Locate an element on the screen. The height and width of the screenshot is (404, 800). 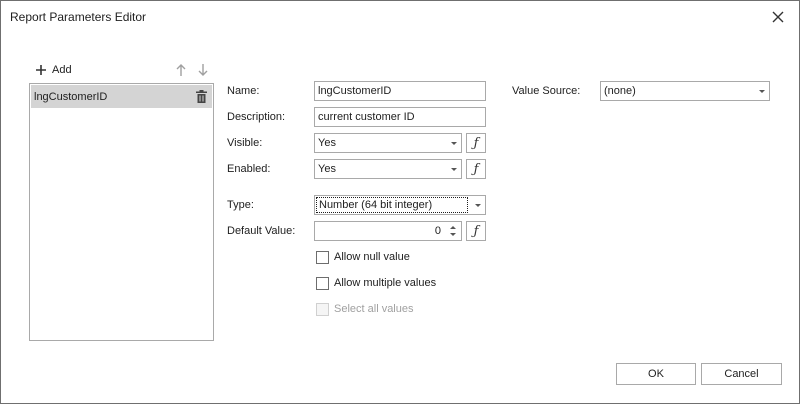
visible-label: Visible: is located at coordinates (245, 143).